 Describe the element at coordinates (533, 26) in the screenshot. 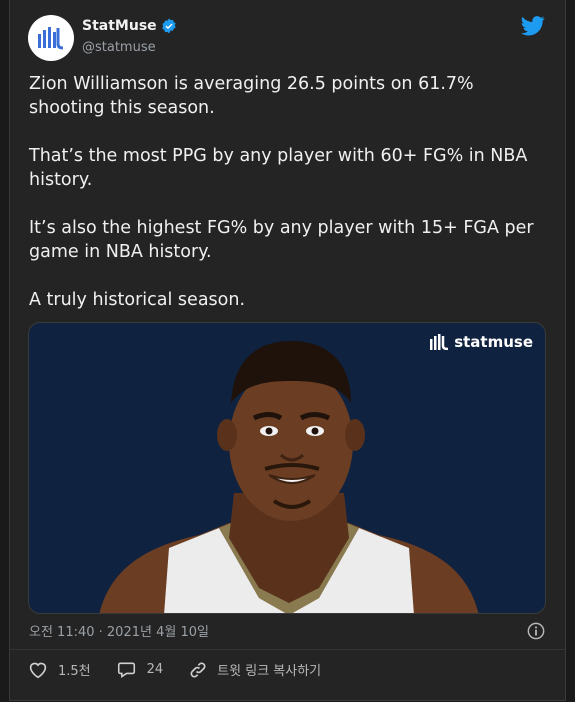

I see `twitter-bird-icon` at that location.